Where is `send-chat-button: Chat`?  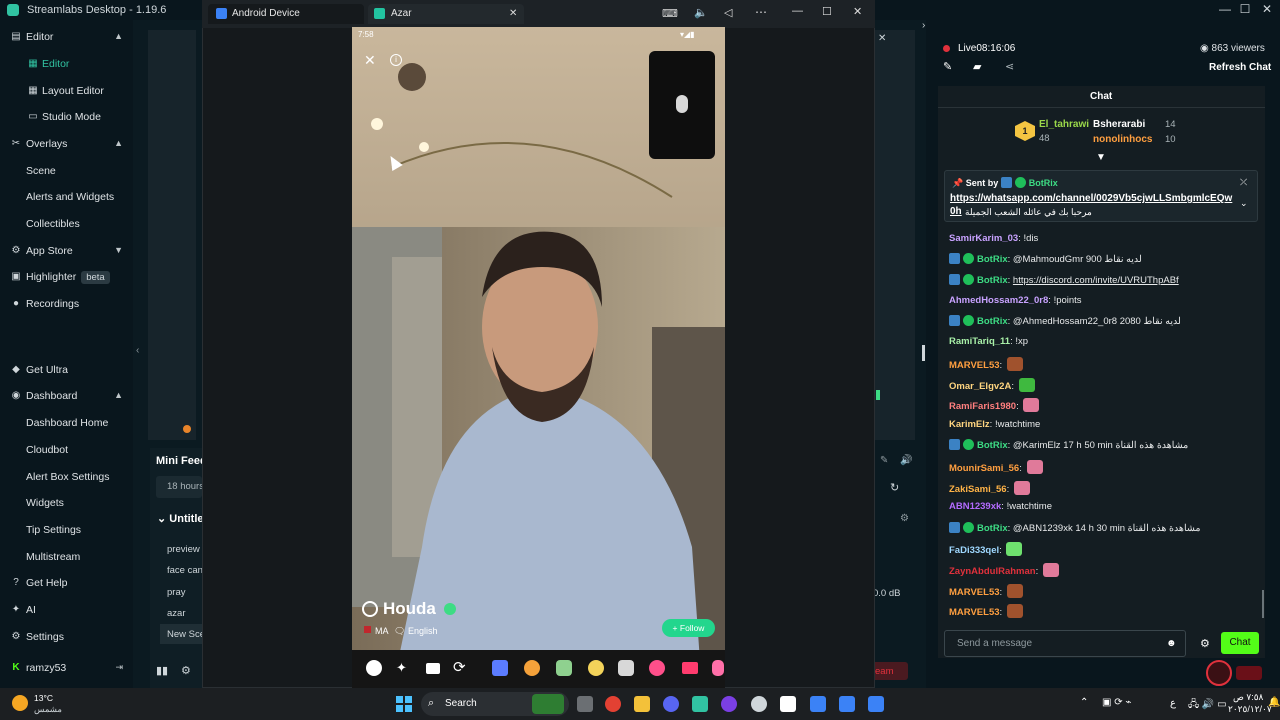
send-chat-button: Chat is located at coordinates (1240, 643).